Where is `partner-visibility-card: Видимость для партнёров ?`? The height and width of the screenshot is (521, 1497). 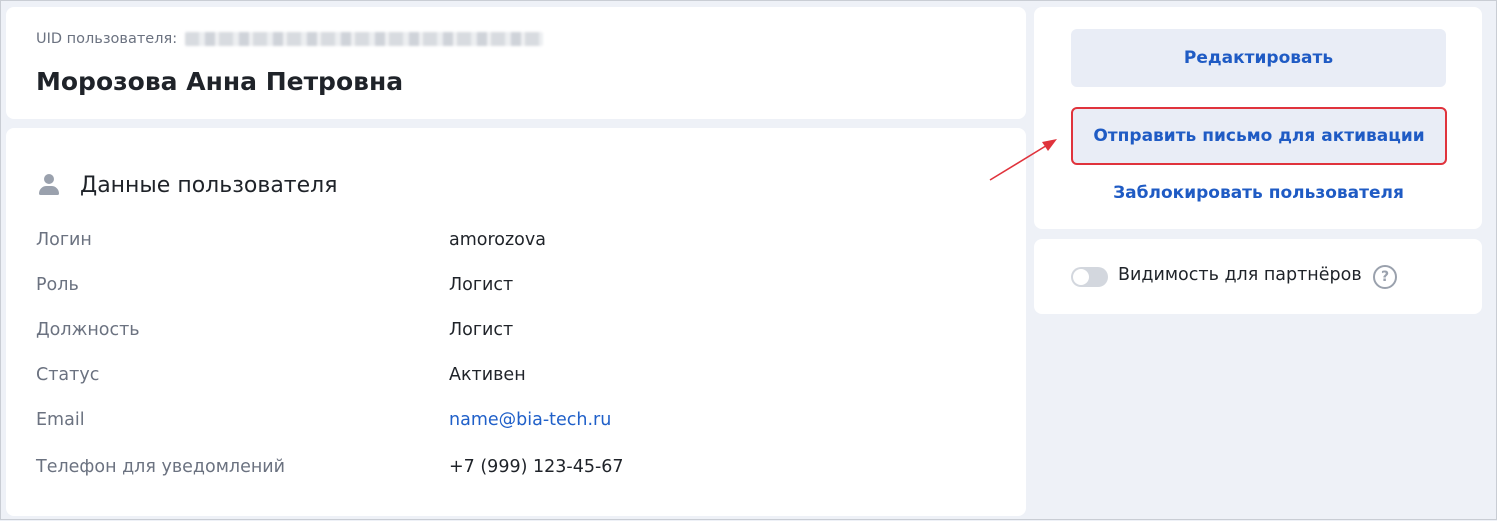 partner-visibility-card: Видимость для партнёров ? is located at coordinates (1258, 276).